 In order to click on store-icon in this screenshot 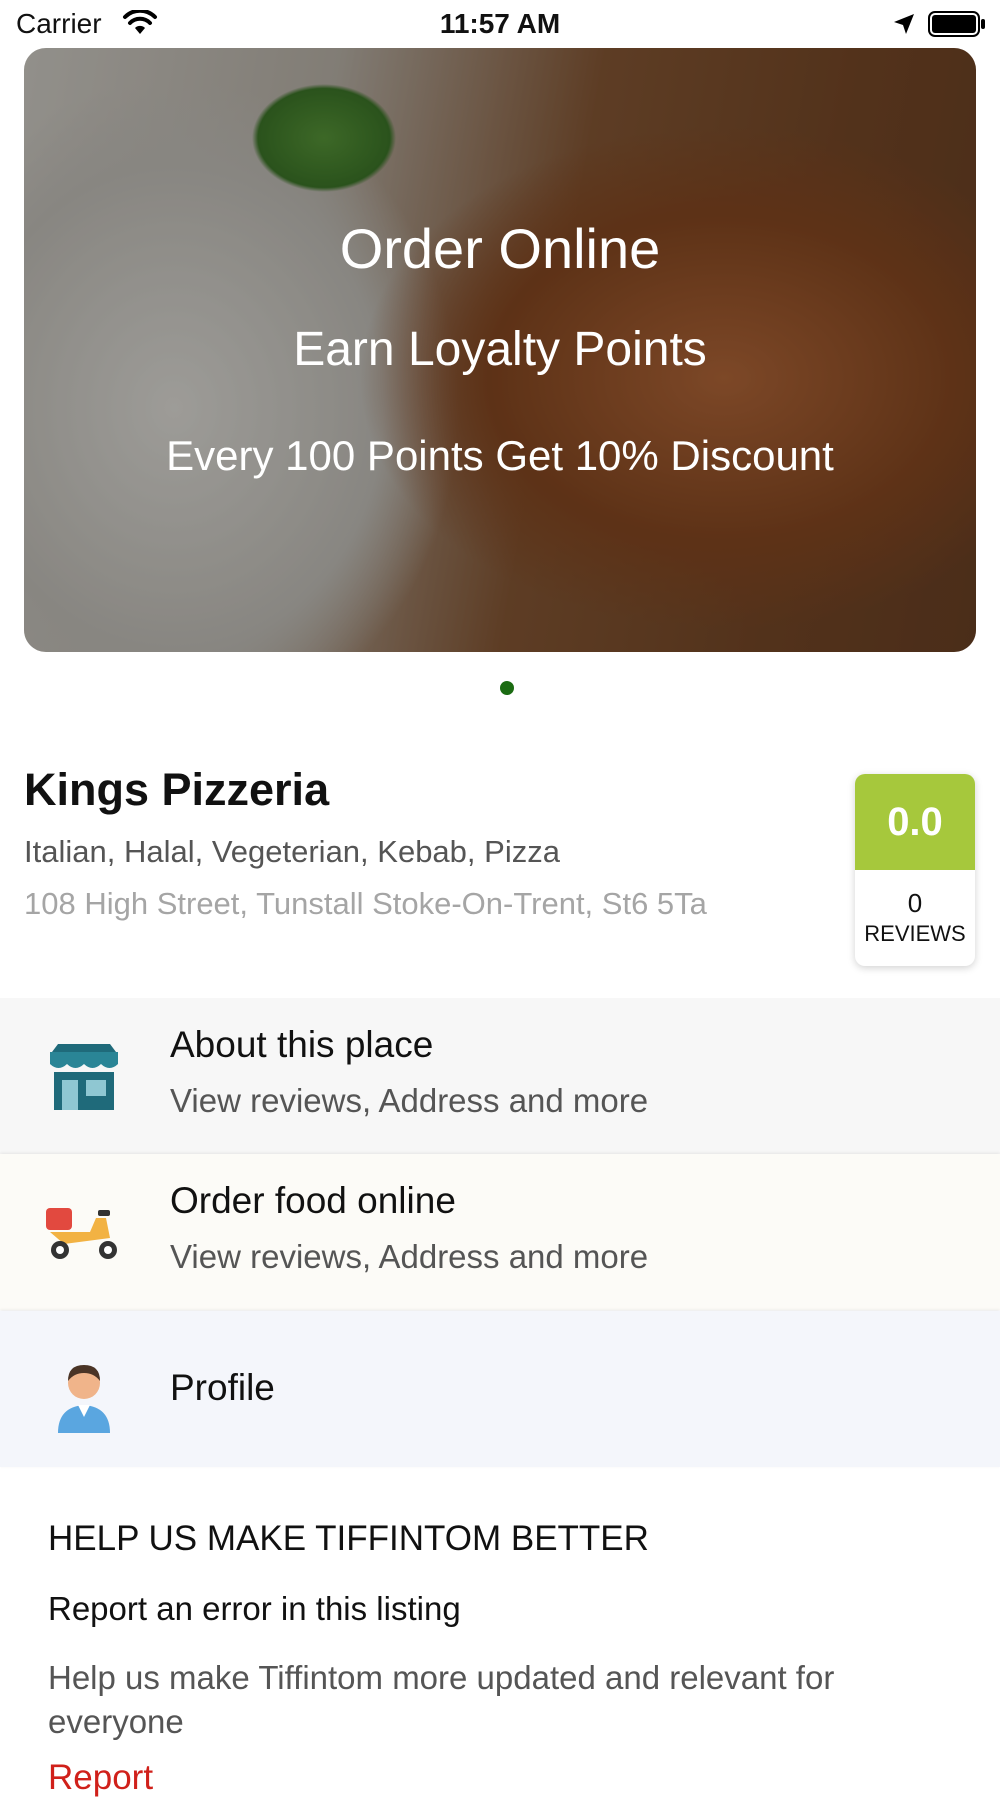, I will do `click(84, 1078)`.